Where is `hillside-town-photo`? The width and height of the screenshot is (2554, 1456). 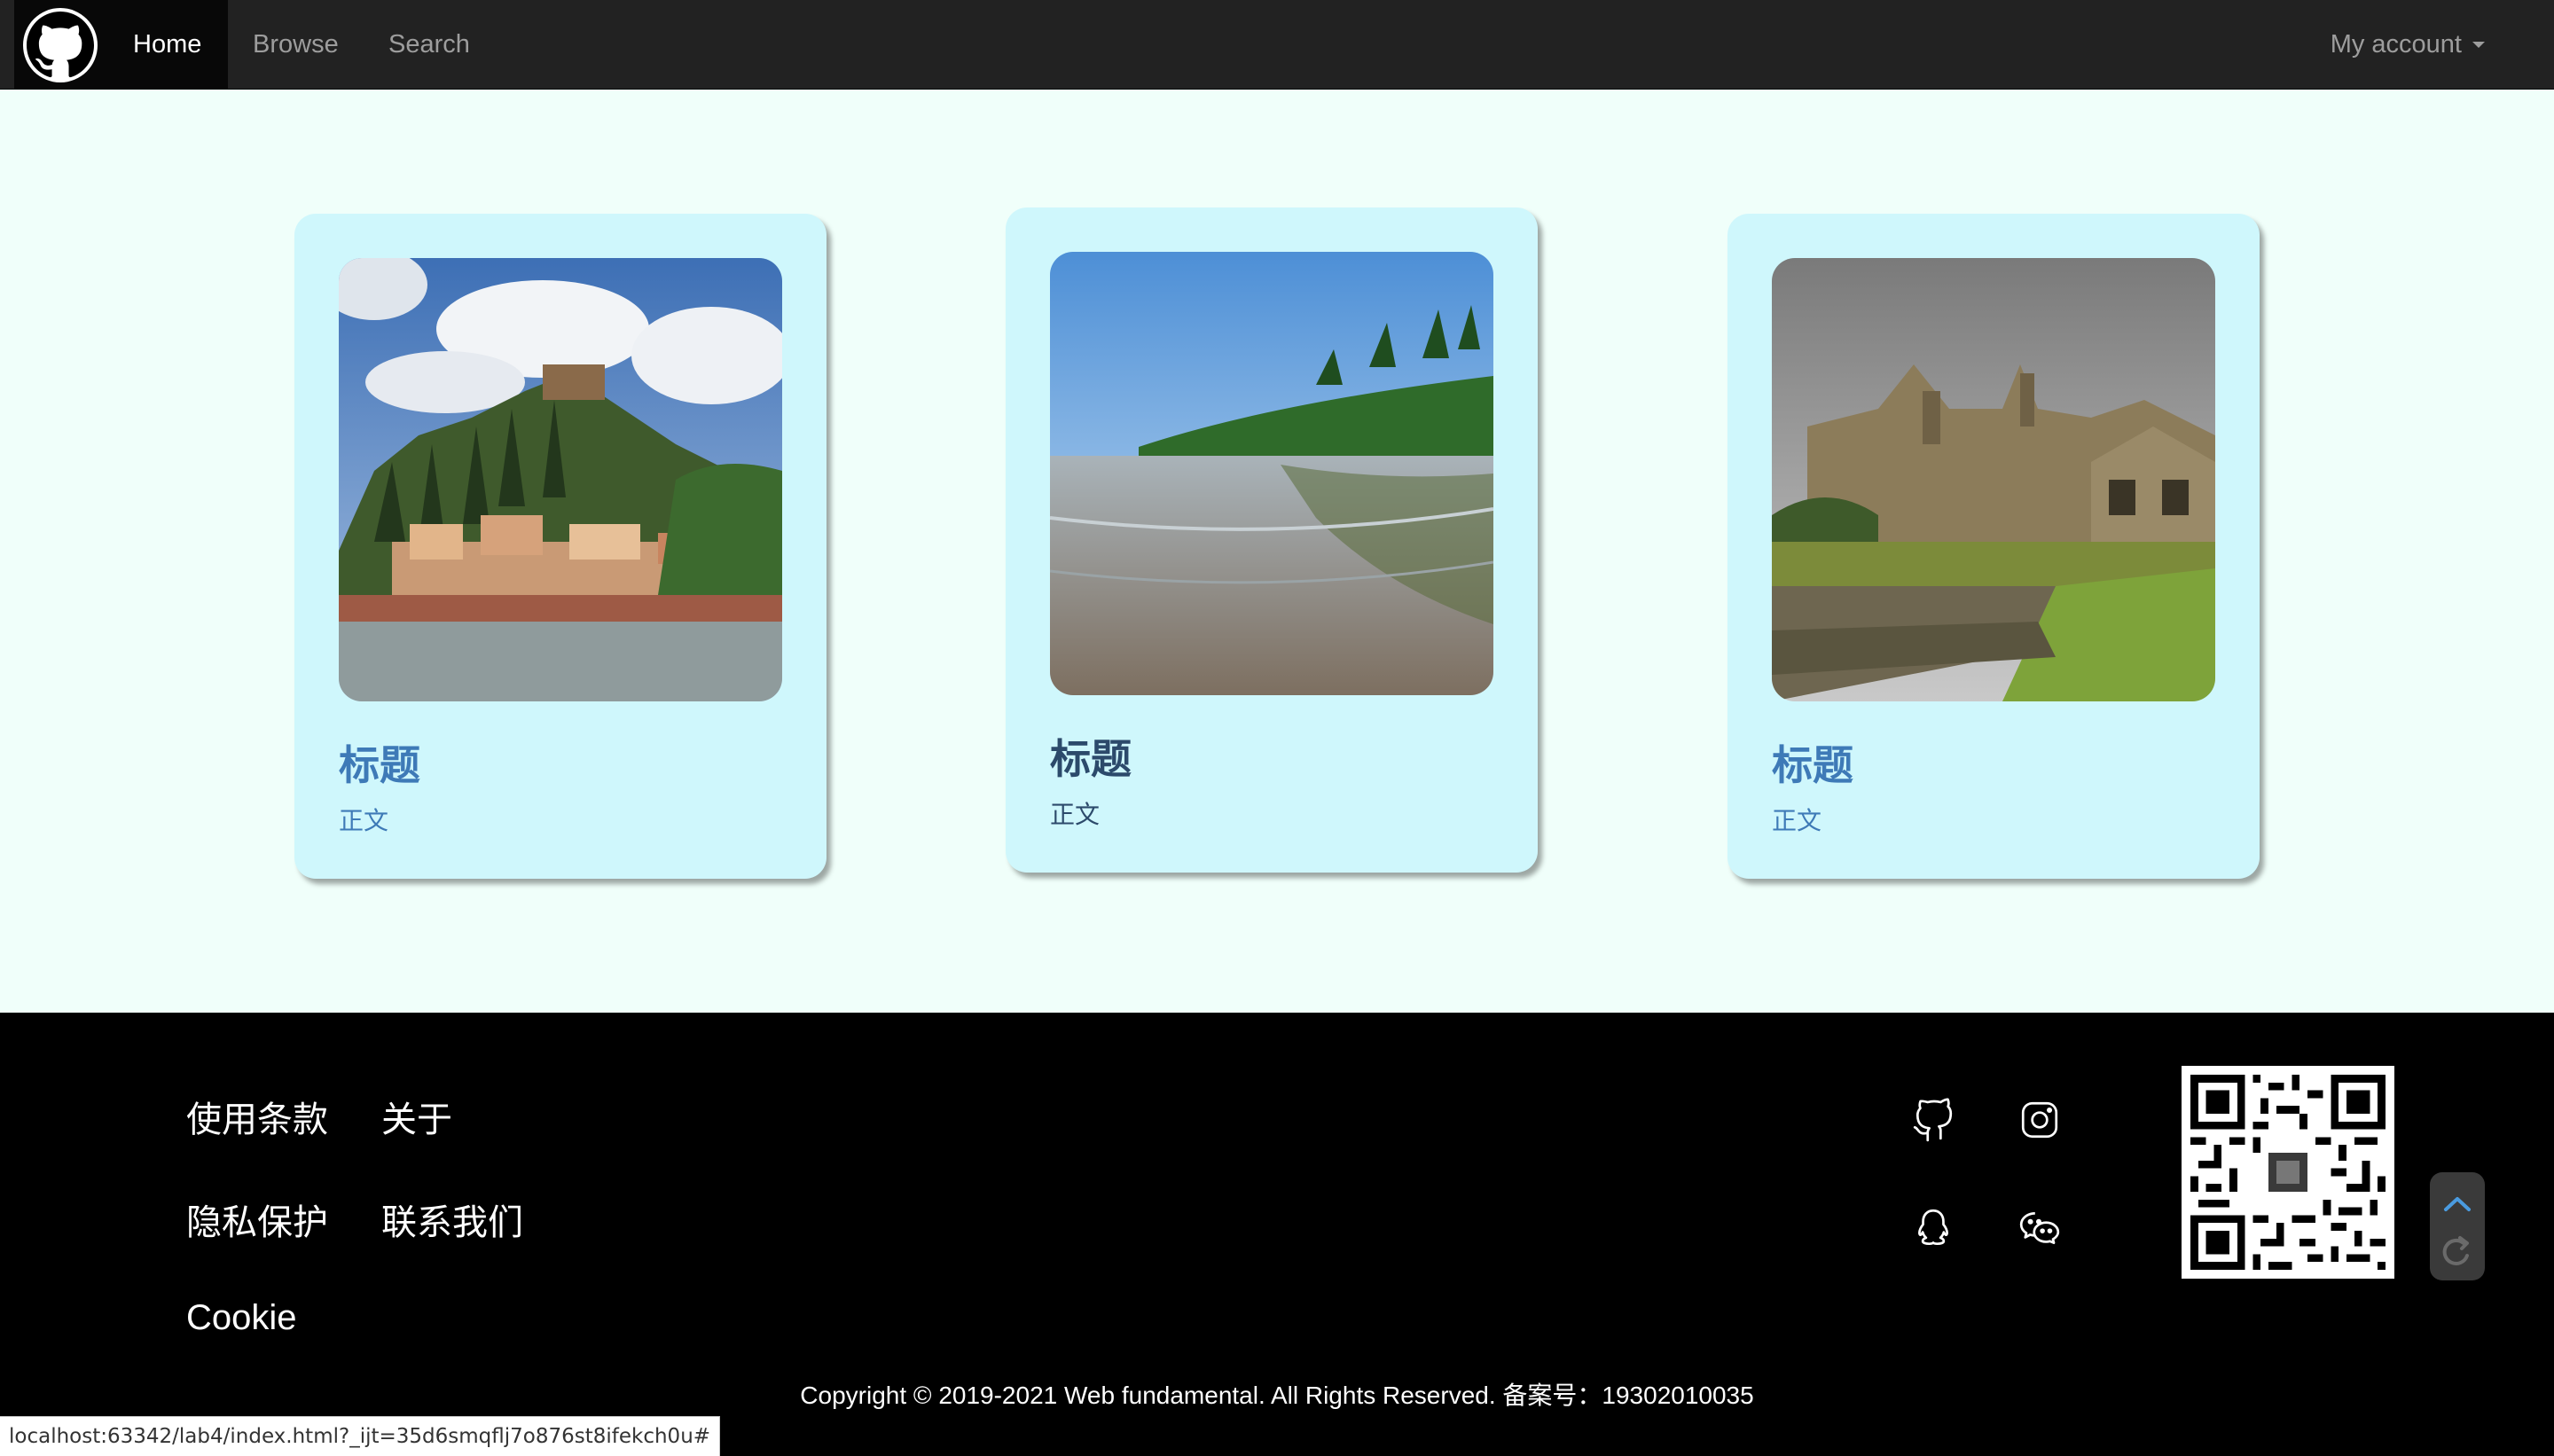
hillside-town-photo is located at coordinates (560, 479).